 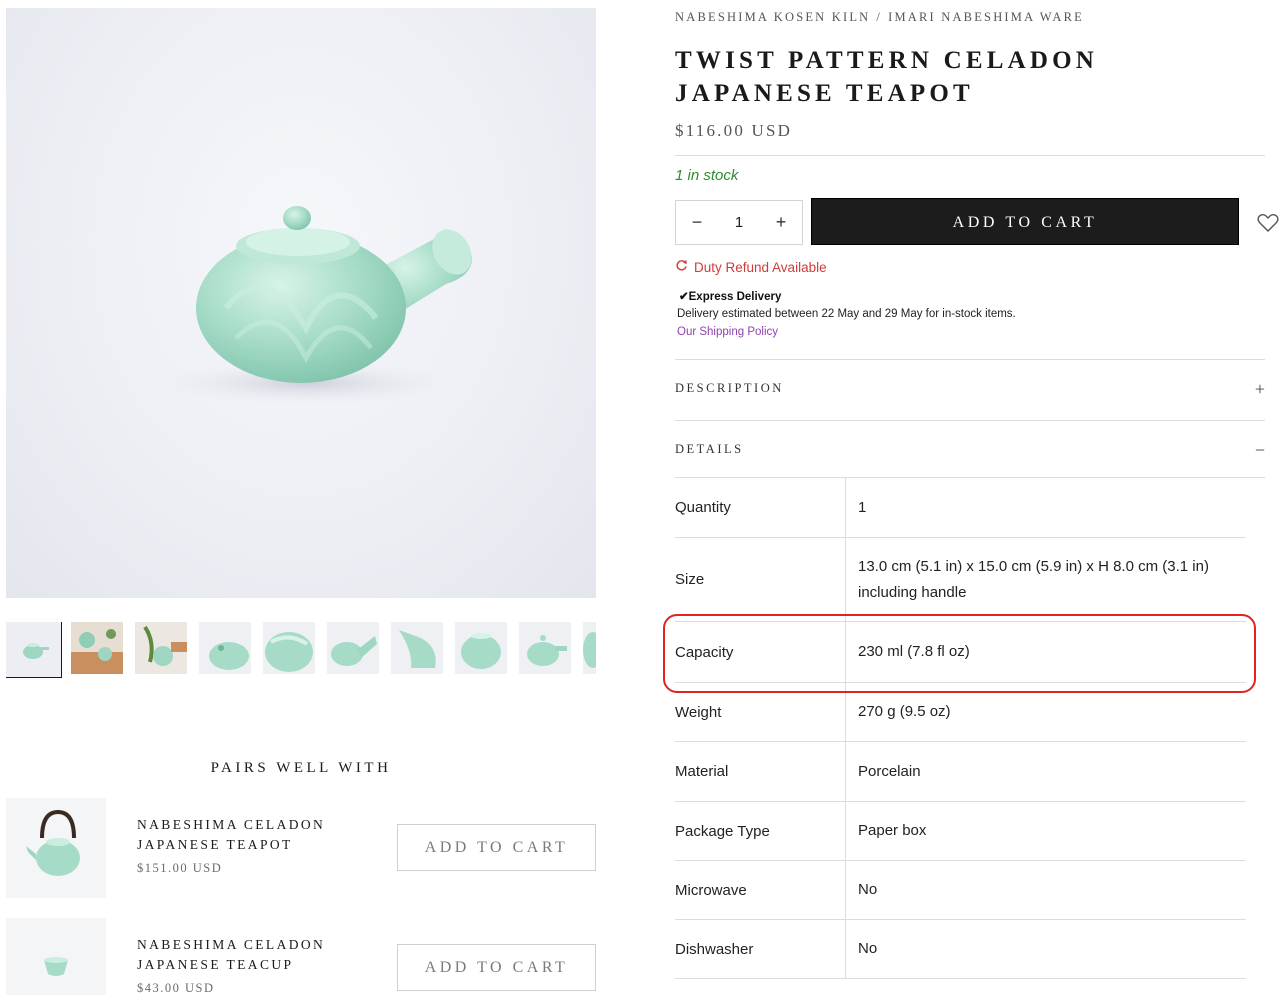 I want to click on pair-teacup-image, so click(x=56, y=956).